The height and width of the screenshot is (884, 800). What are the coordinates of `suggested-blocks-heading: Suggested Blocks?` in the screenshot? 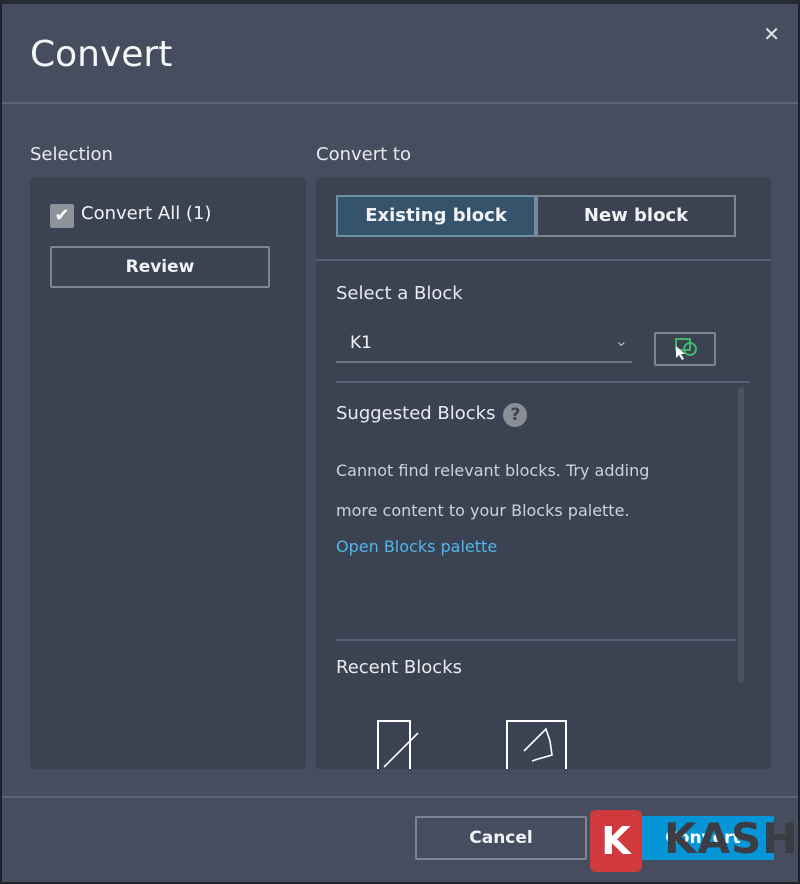 It's located at (432, 415).